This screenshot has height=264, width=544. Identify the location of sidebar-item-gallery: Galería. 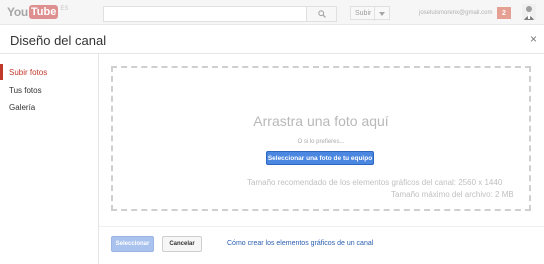
(49, 107).